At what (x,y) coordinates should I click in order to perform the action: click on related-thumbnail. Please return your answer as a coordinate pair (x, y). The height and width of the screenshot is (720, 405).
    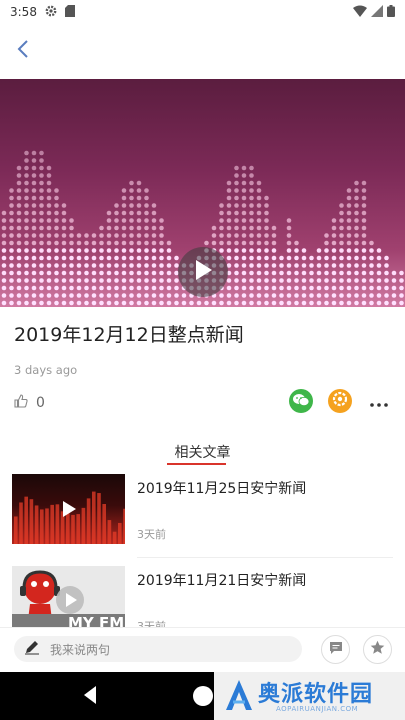
    Looking at the image, I should click on (68, 509).